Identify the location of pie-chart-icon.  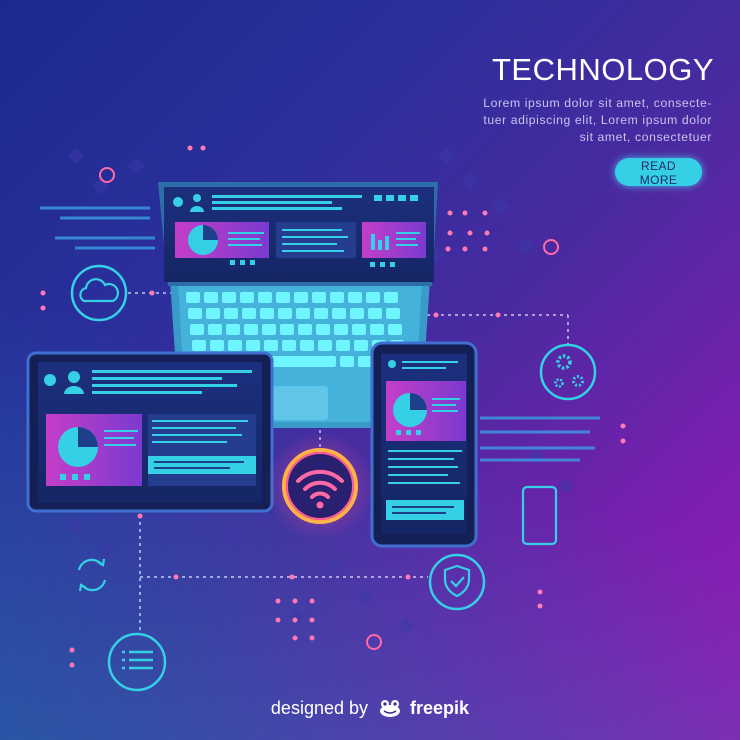
(203, 240).